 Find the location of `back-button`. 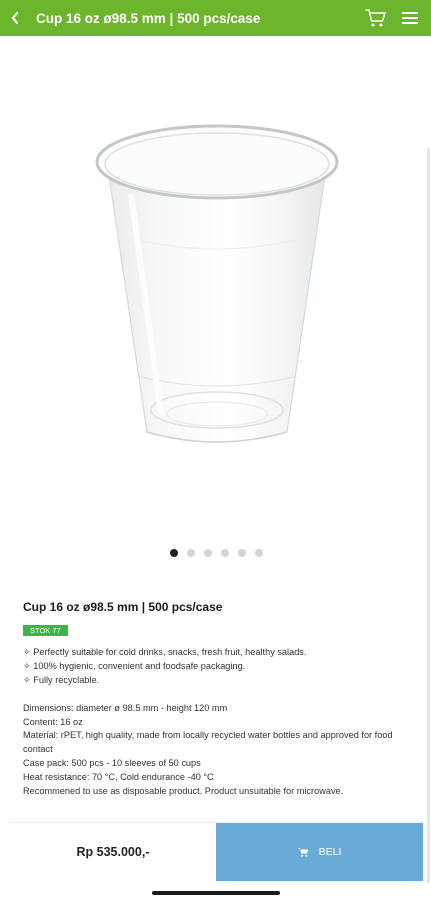

back-button is located at coordinates (15, 18).